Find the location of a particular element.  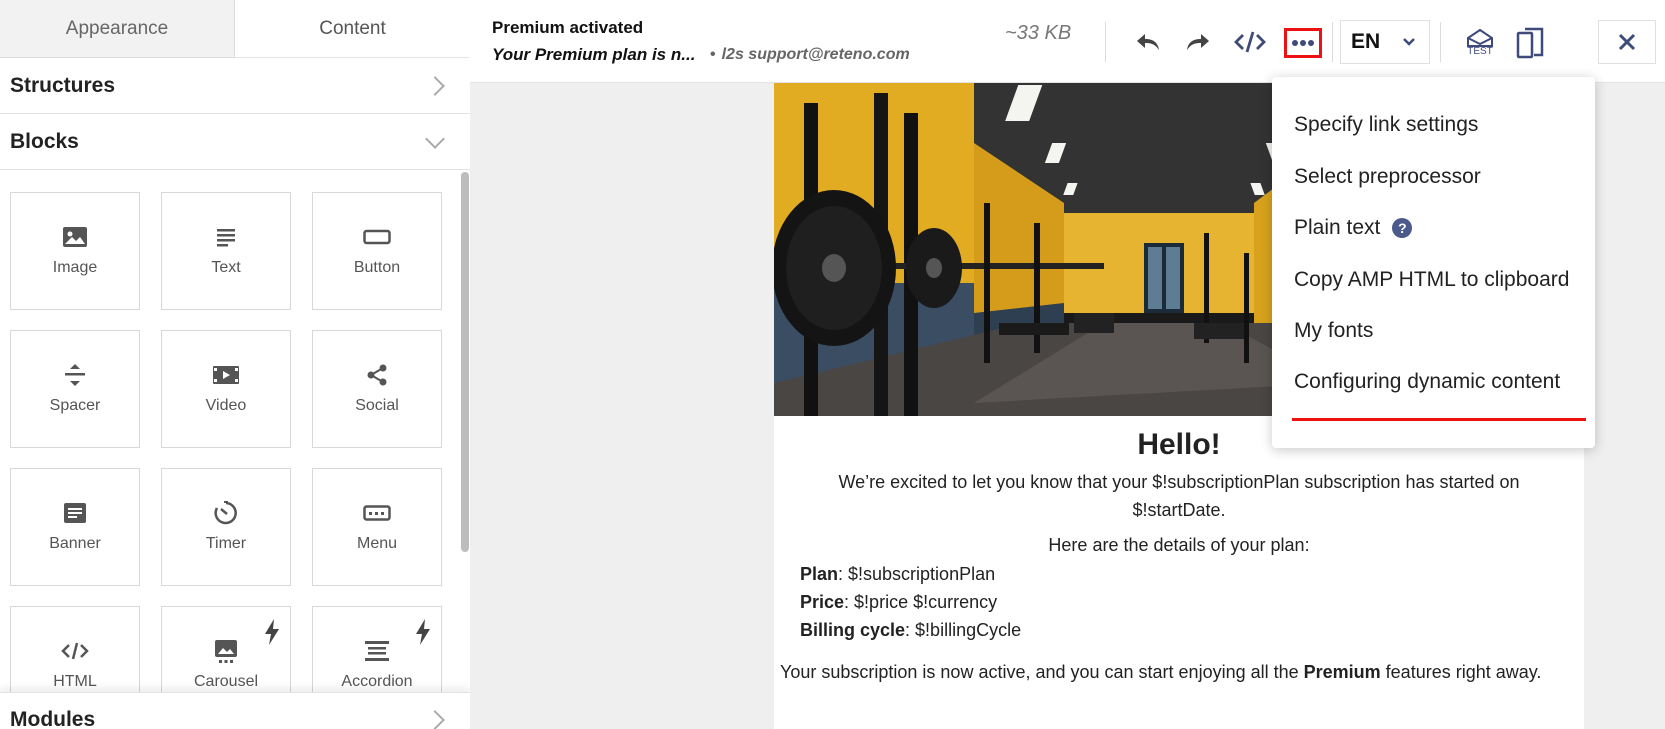

close-button is located at coordinates (1627, 42).